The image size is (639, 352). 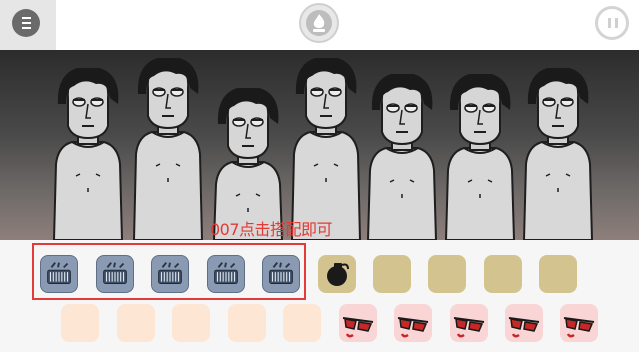 I want to click on top-bar, so click(x=319, y=25).